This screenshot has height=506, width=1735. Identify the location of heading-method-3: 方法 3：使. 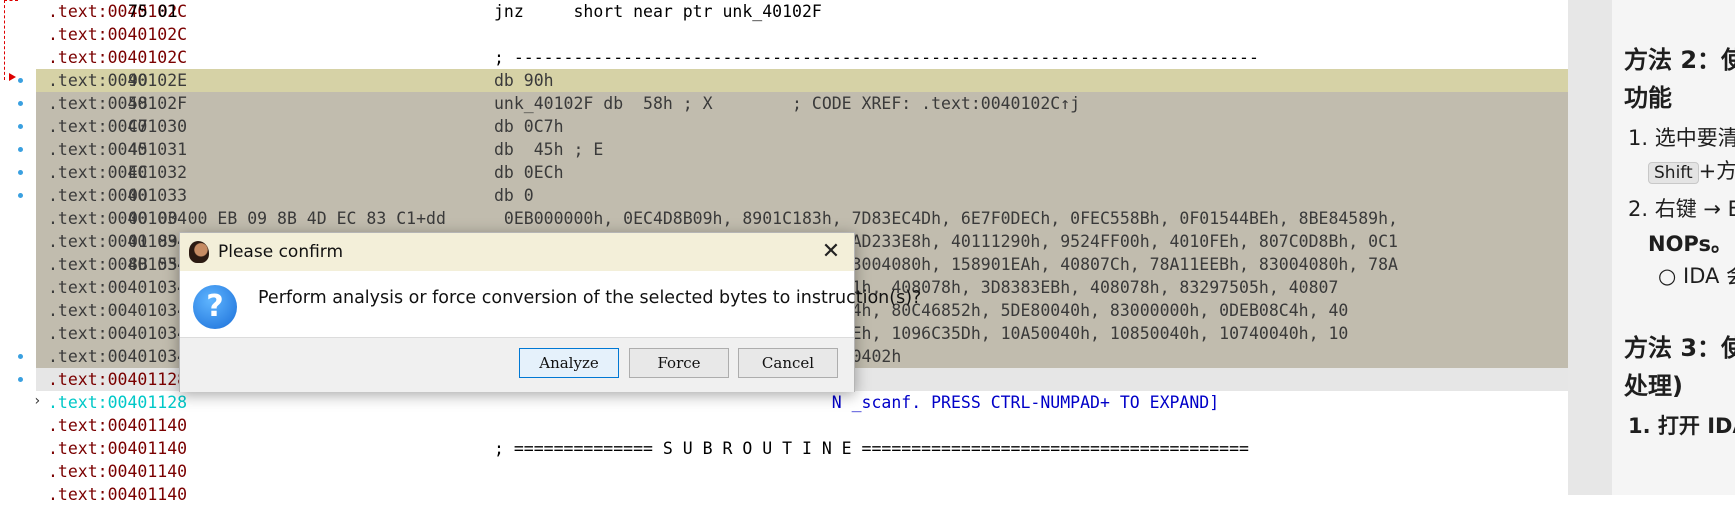
(1679, 348).